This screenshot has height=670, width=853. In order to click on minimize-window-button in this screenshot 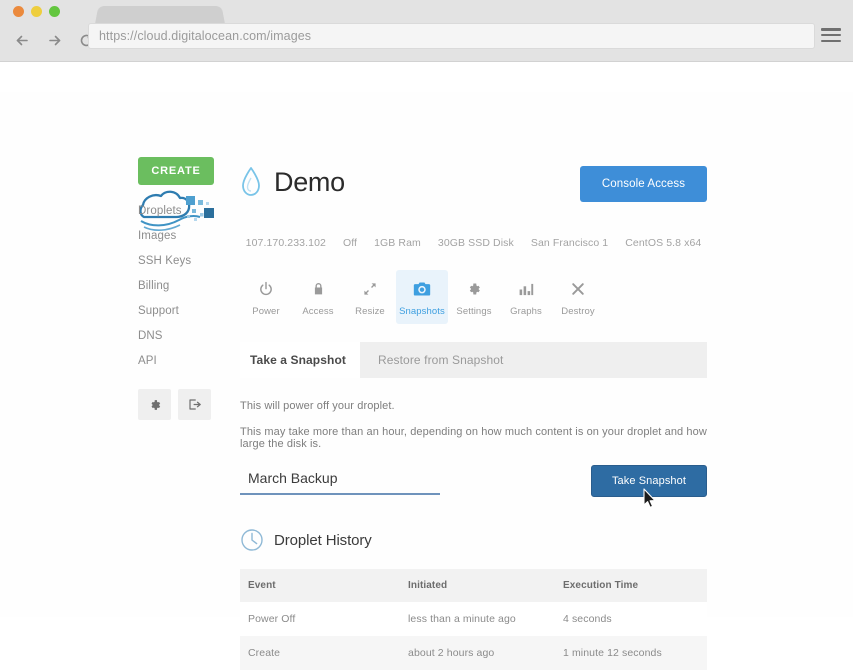, I will do `click(36, 11)`.